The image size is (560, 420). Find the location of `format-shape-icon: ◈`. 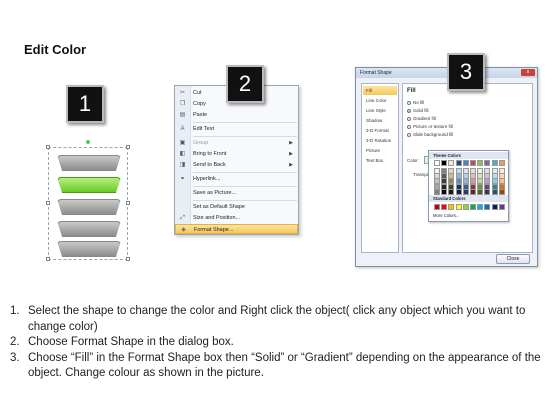

format-shape-icon: ◈ is located at coordinates (183, 230).